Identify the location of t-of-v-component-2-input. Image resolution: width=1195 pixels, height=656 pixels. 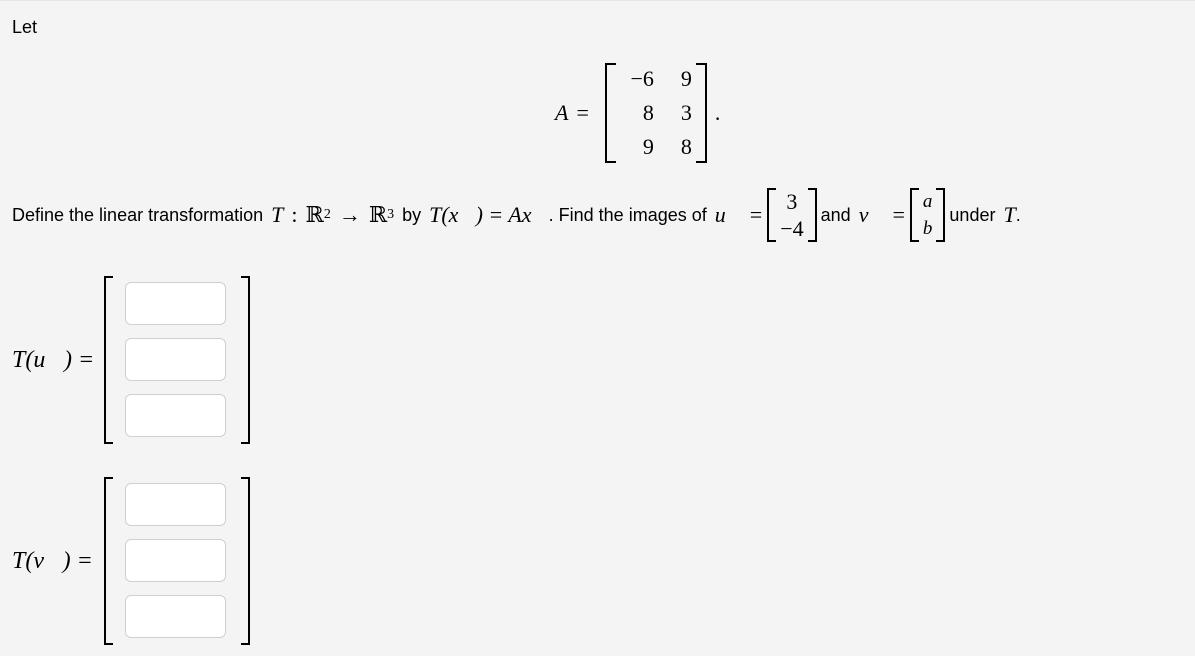
(175, 560).